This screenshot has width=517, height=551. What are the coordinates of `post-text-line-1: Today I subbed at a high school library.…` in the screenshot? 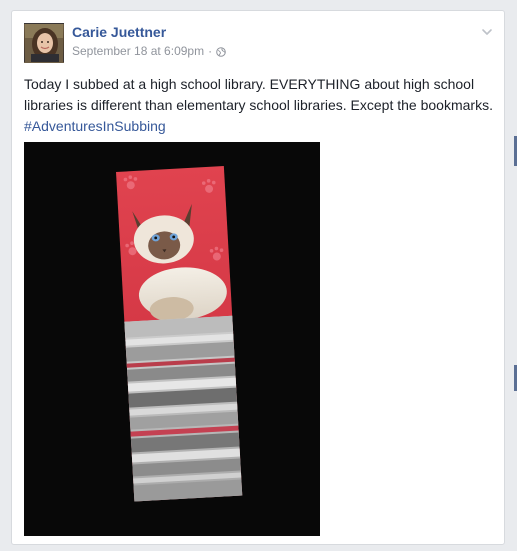 It's located at (249, 84).